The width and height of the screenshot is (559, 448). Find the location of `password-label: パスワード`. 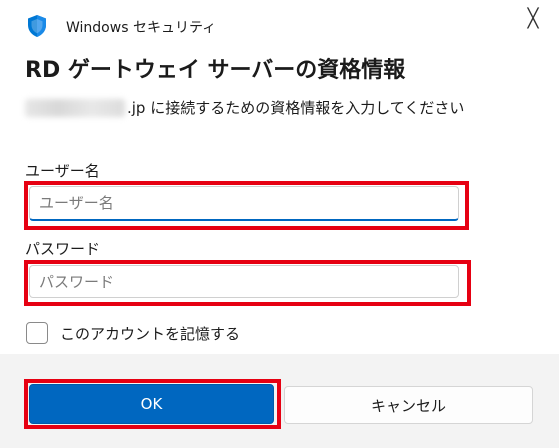

password-label: パスワード is located at coordinates (63, 249).